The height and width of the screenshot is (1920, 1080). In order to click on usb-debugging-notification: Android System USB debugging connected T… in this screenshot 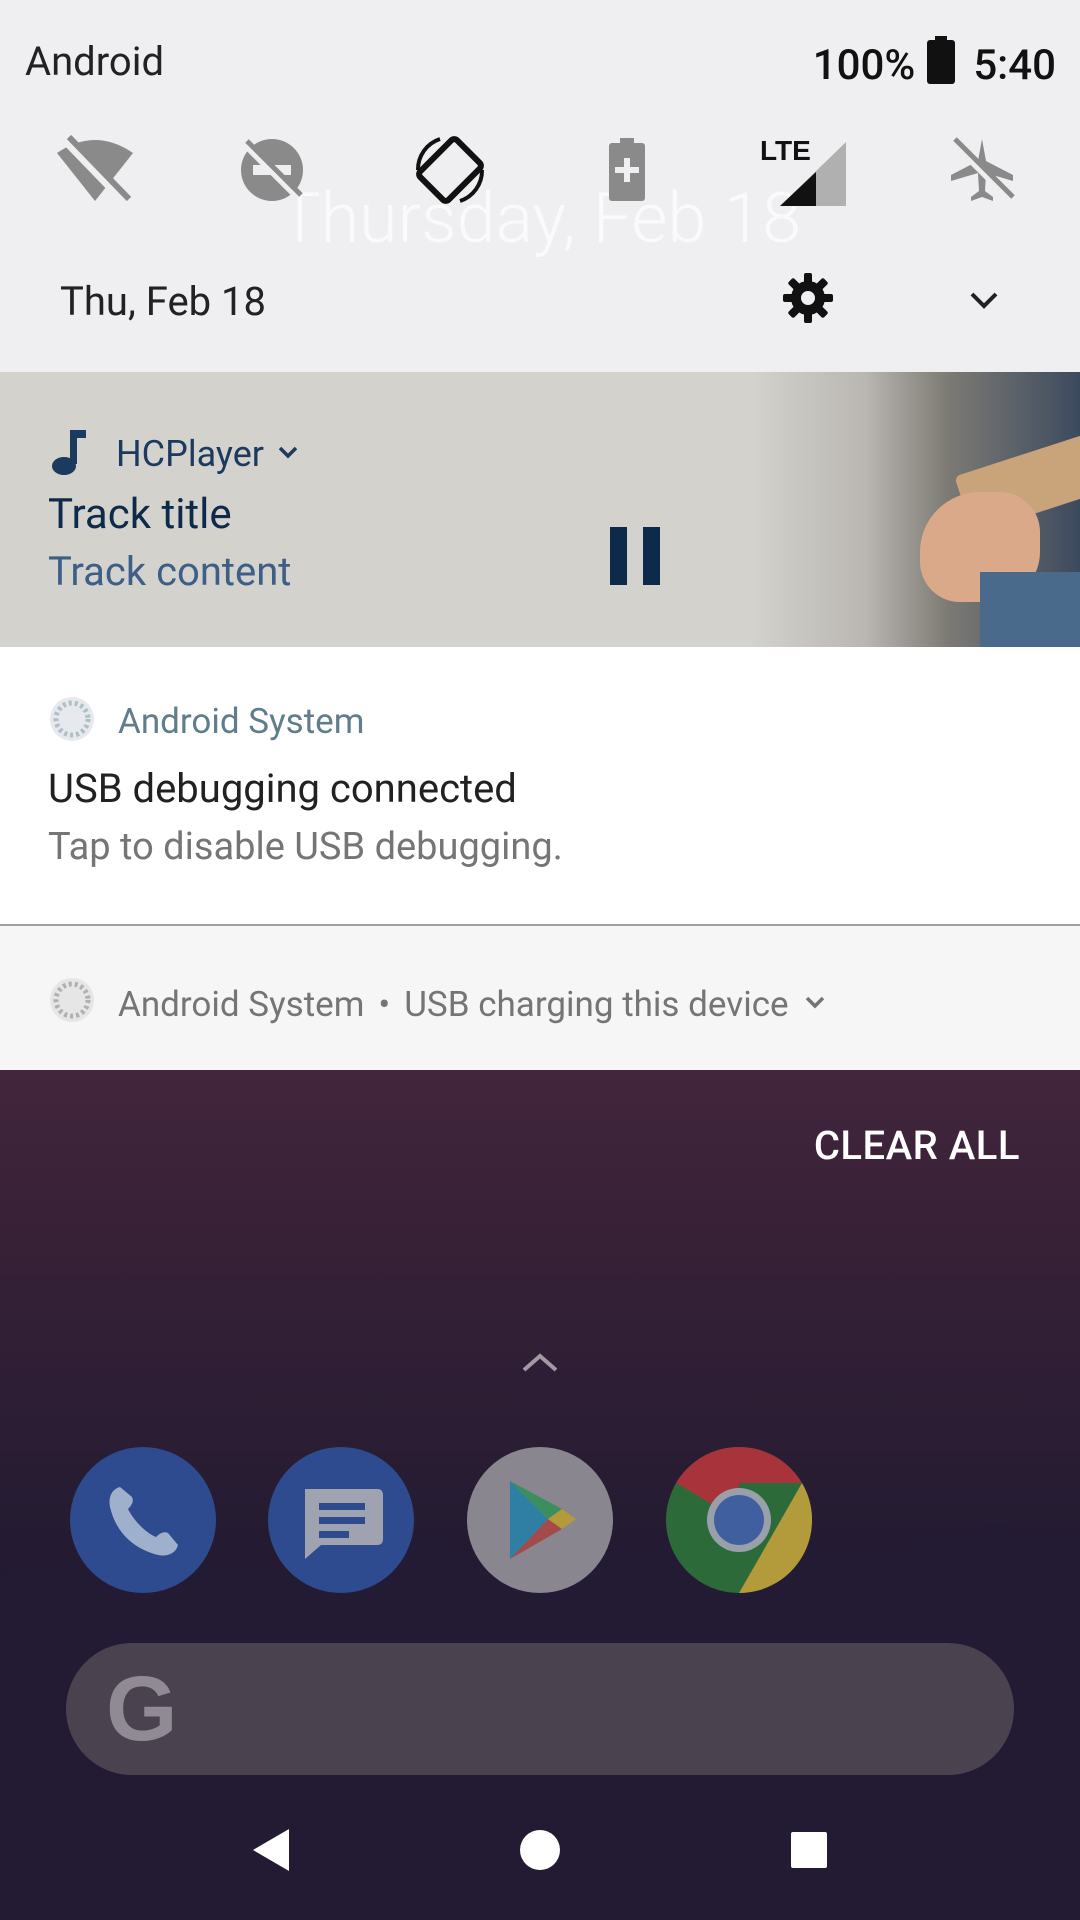, I will do `click(540, 785)`.